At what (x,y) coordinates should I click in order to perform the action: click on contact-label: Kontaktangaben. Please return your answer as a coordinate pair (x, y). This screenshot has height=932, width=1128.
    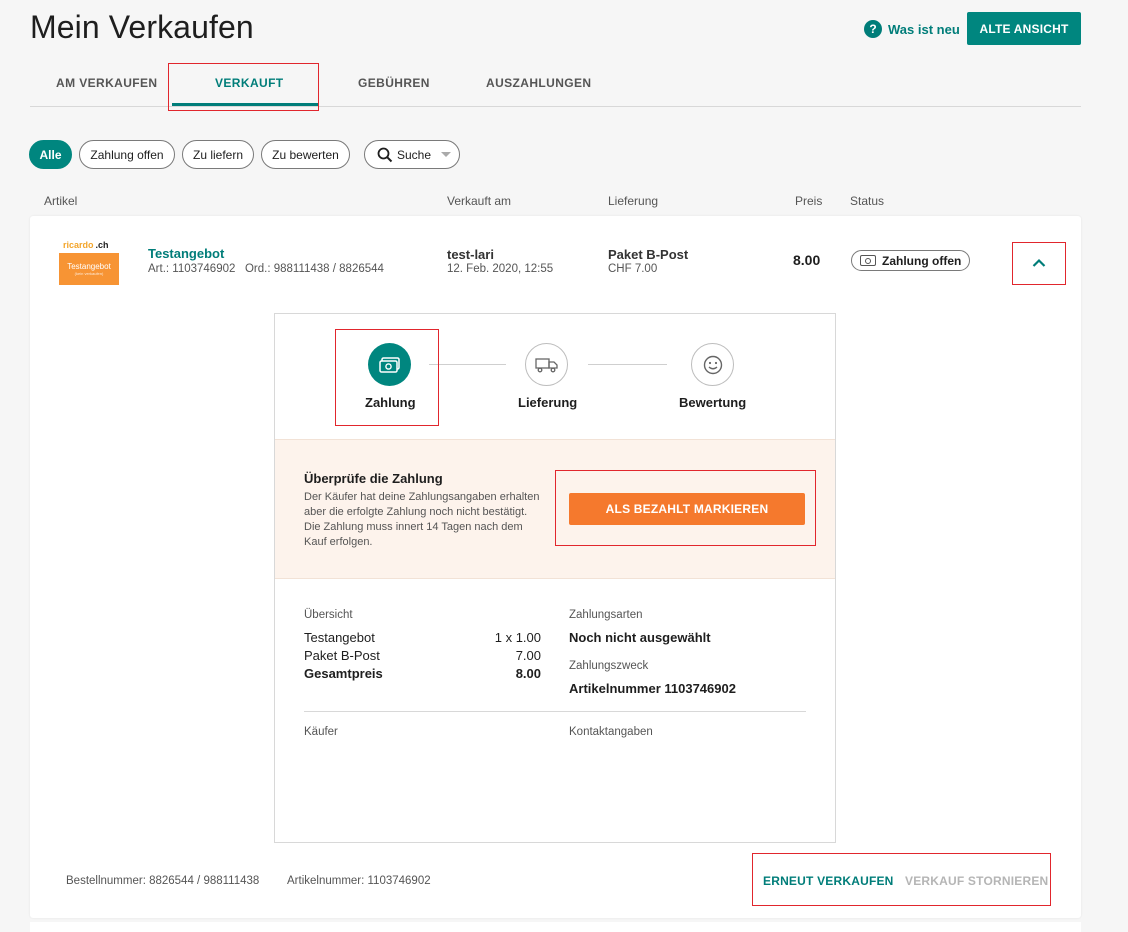
    Looking at the image, I should click on (611, 732).